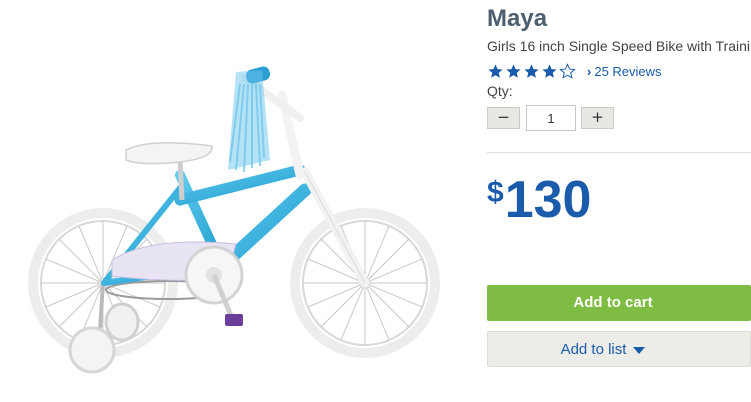 The width and height of the screenshot is (751, 402). Describe the element at coordinates (589, 71) in the screenshot. I see `chevron-right-icon: ›` at that location.